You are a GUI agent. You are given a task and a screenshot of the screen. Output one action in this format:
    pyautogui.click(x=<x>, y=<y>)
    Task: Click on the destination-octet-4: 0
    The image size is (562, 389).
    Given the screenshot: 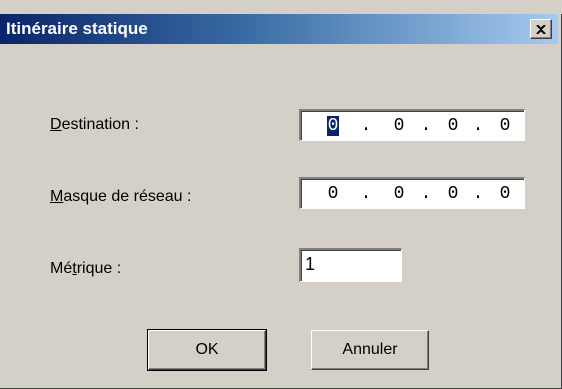 What is the action you would take?
    pyautogui.click(x=505, y=126)
    